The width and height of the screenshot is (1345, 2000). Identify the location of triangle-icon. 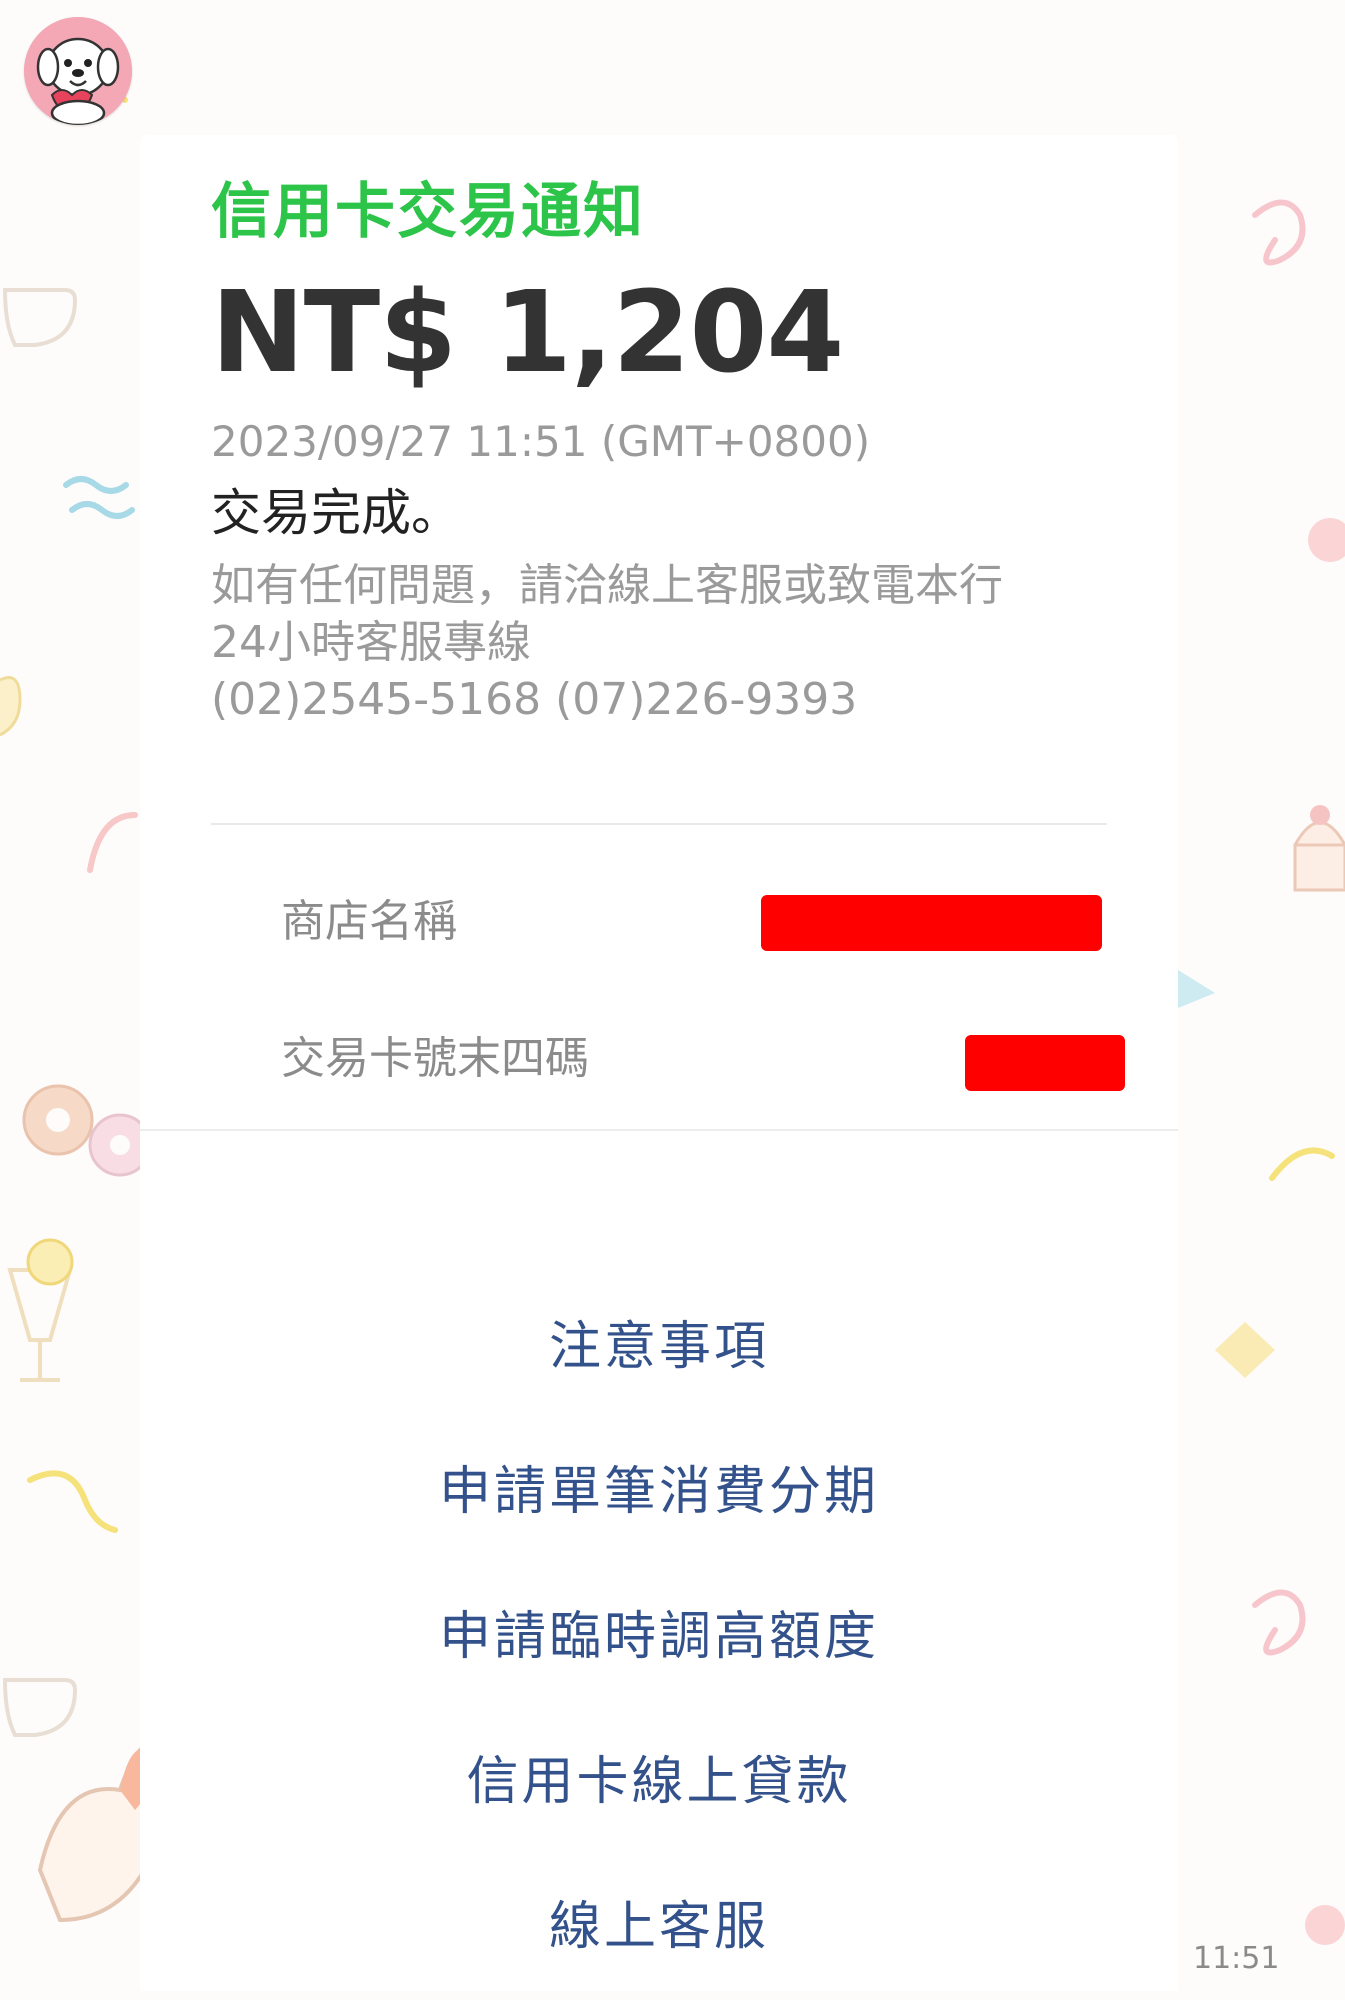
(1196, 989).